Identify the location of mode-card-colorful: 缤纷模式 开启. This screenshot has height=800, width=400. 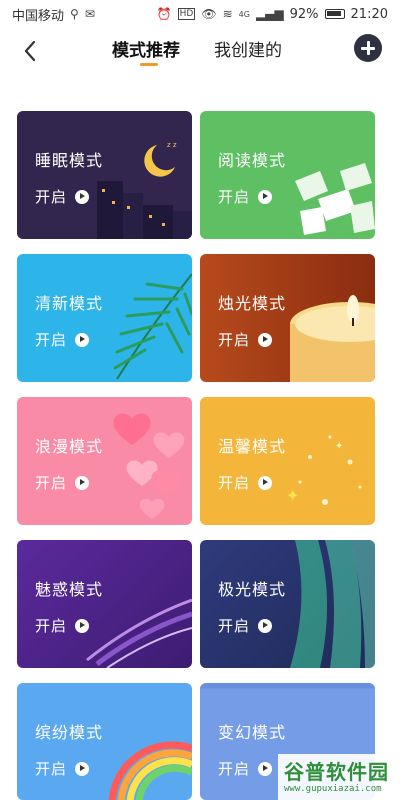
(104, 741).